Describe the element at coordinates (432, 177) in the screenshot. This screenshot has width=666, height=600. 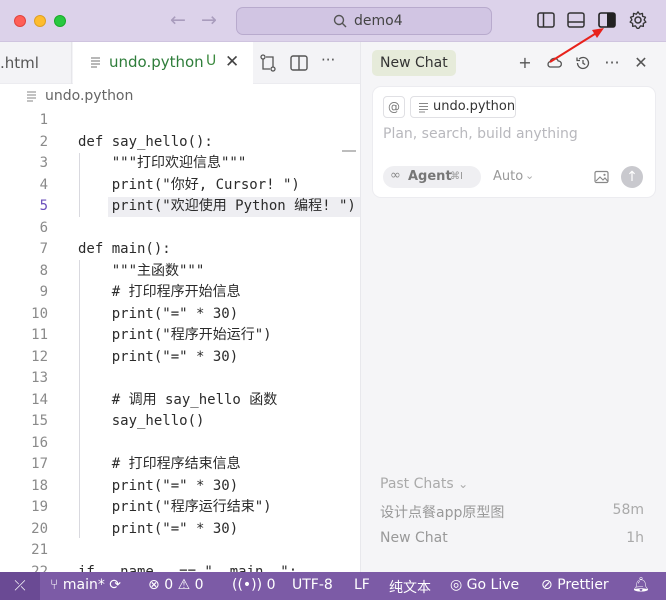
I see `agent-mode-selector: ∞ Agent ⌘I` at that location.